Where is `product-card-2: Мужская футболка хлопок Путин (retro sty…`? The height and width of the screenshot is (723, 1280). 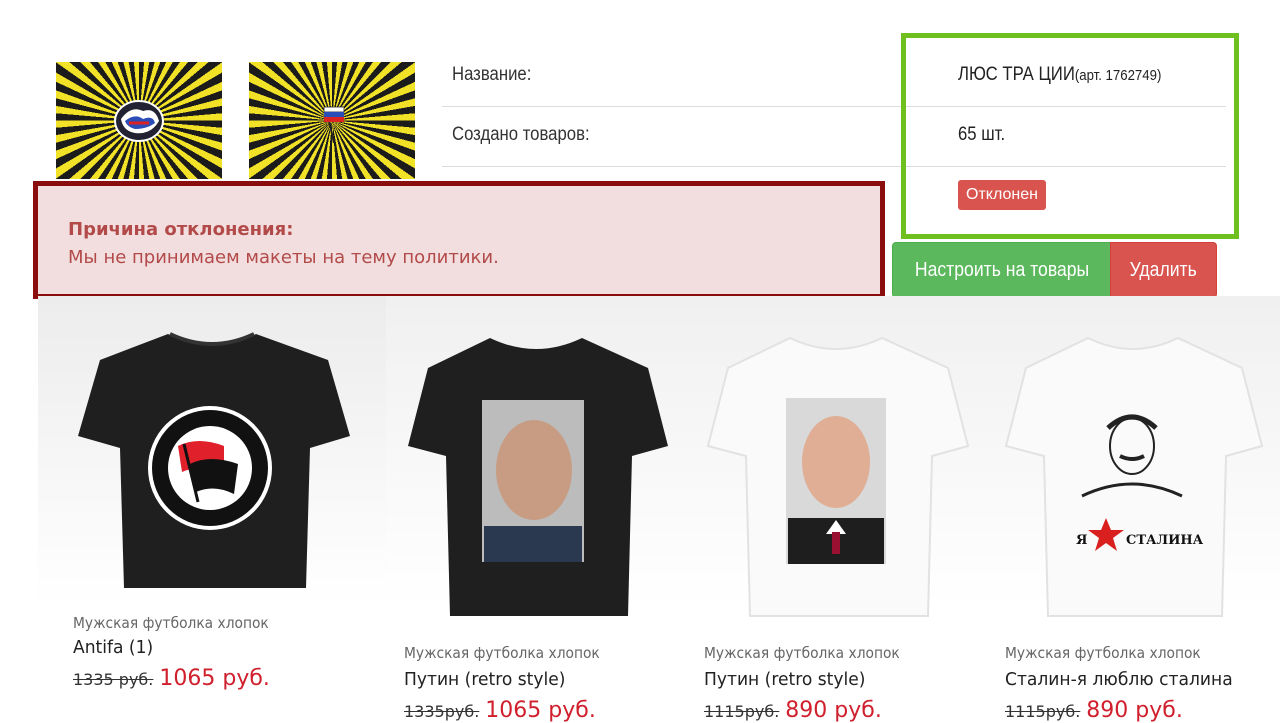
product-card-2: Мужская футболка хлопок Путин (retro sty… is located at coordinates (536, 509).